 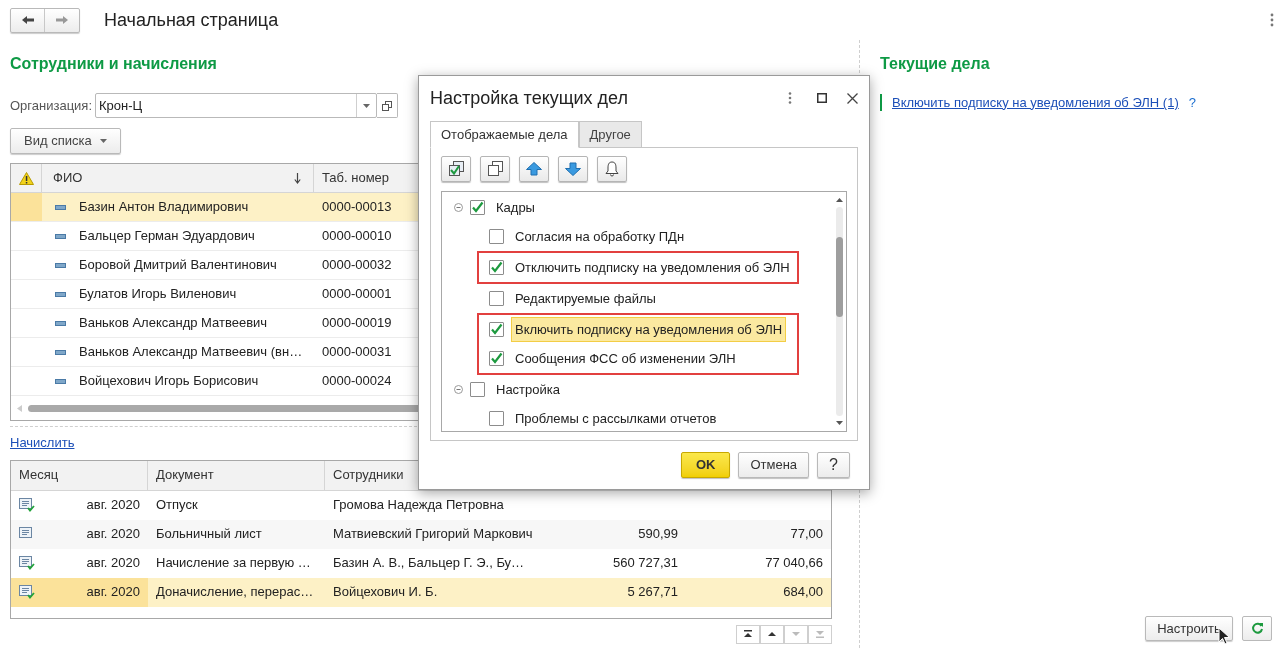 What do you see at coordinates (209, 534) in the screenshot?
I see `table-cell-text: Больничный лист` at bounding box center [209, 534].